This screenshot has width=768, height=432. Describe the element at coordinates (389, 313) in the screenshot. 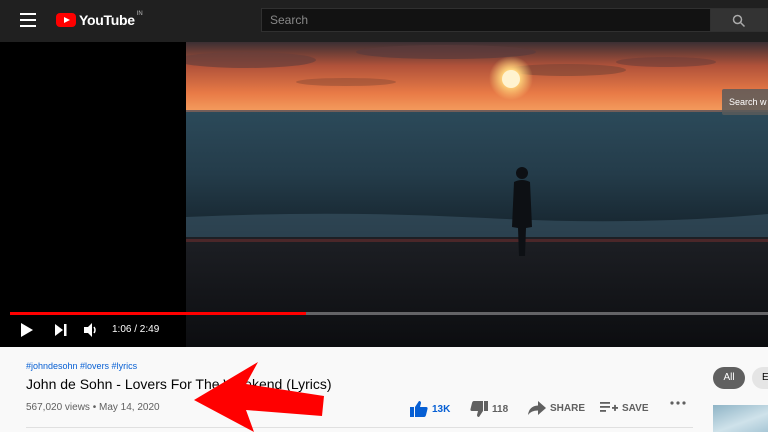

I see `progress-bar` at that location.